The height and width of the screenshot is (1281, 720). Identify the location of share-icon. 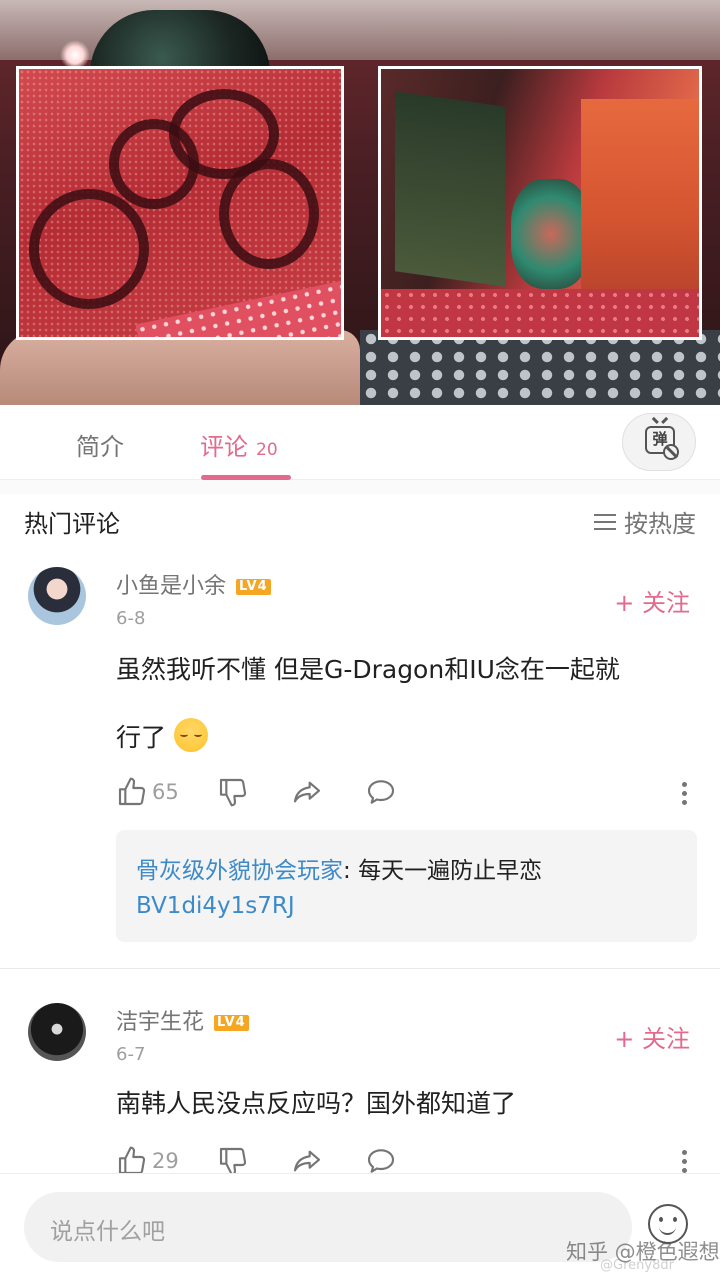
(306, 792).